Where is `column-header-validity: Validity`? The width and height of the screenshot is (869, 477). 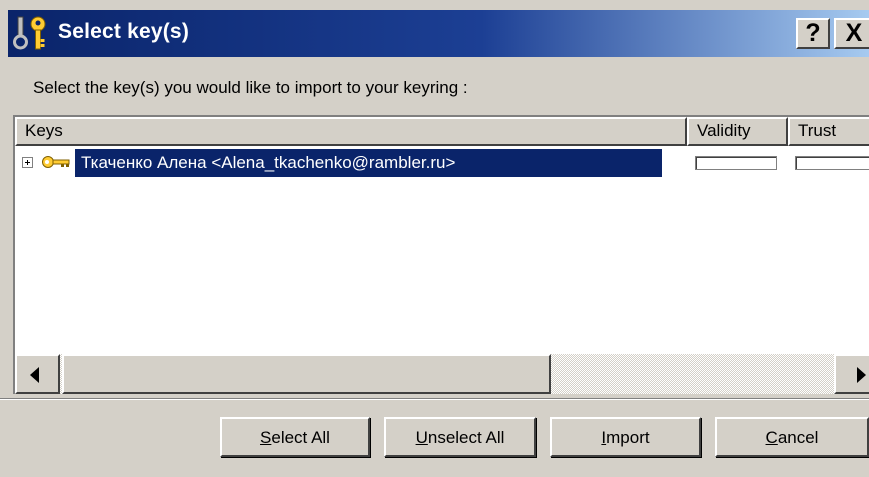 column-header-validity: Validity is located at coordinates (737, 131).